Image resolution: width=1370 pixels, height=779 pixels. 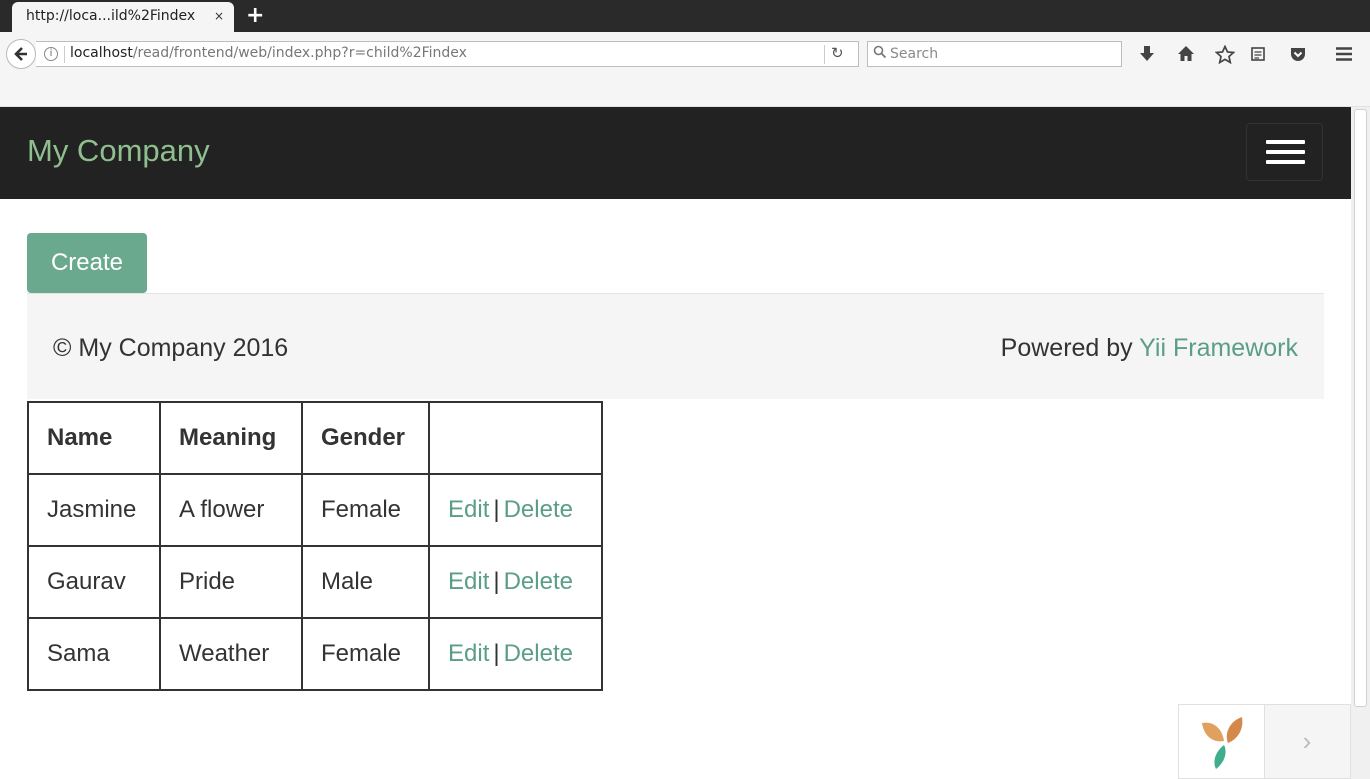 I want to click on table-row: Sama Weather Female Edit | Delete, so click(x=315, y=654).